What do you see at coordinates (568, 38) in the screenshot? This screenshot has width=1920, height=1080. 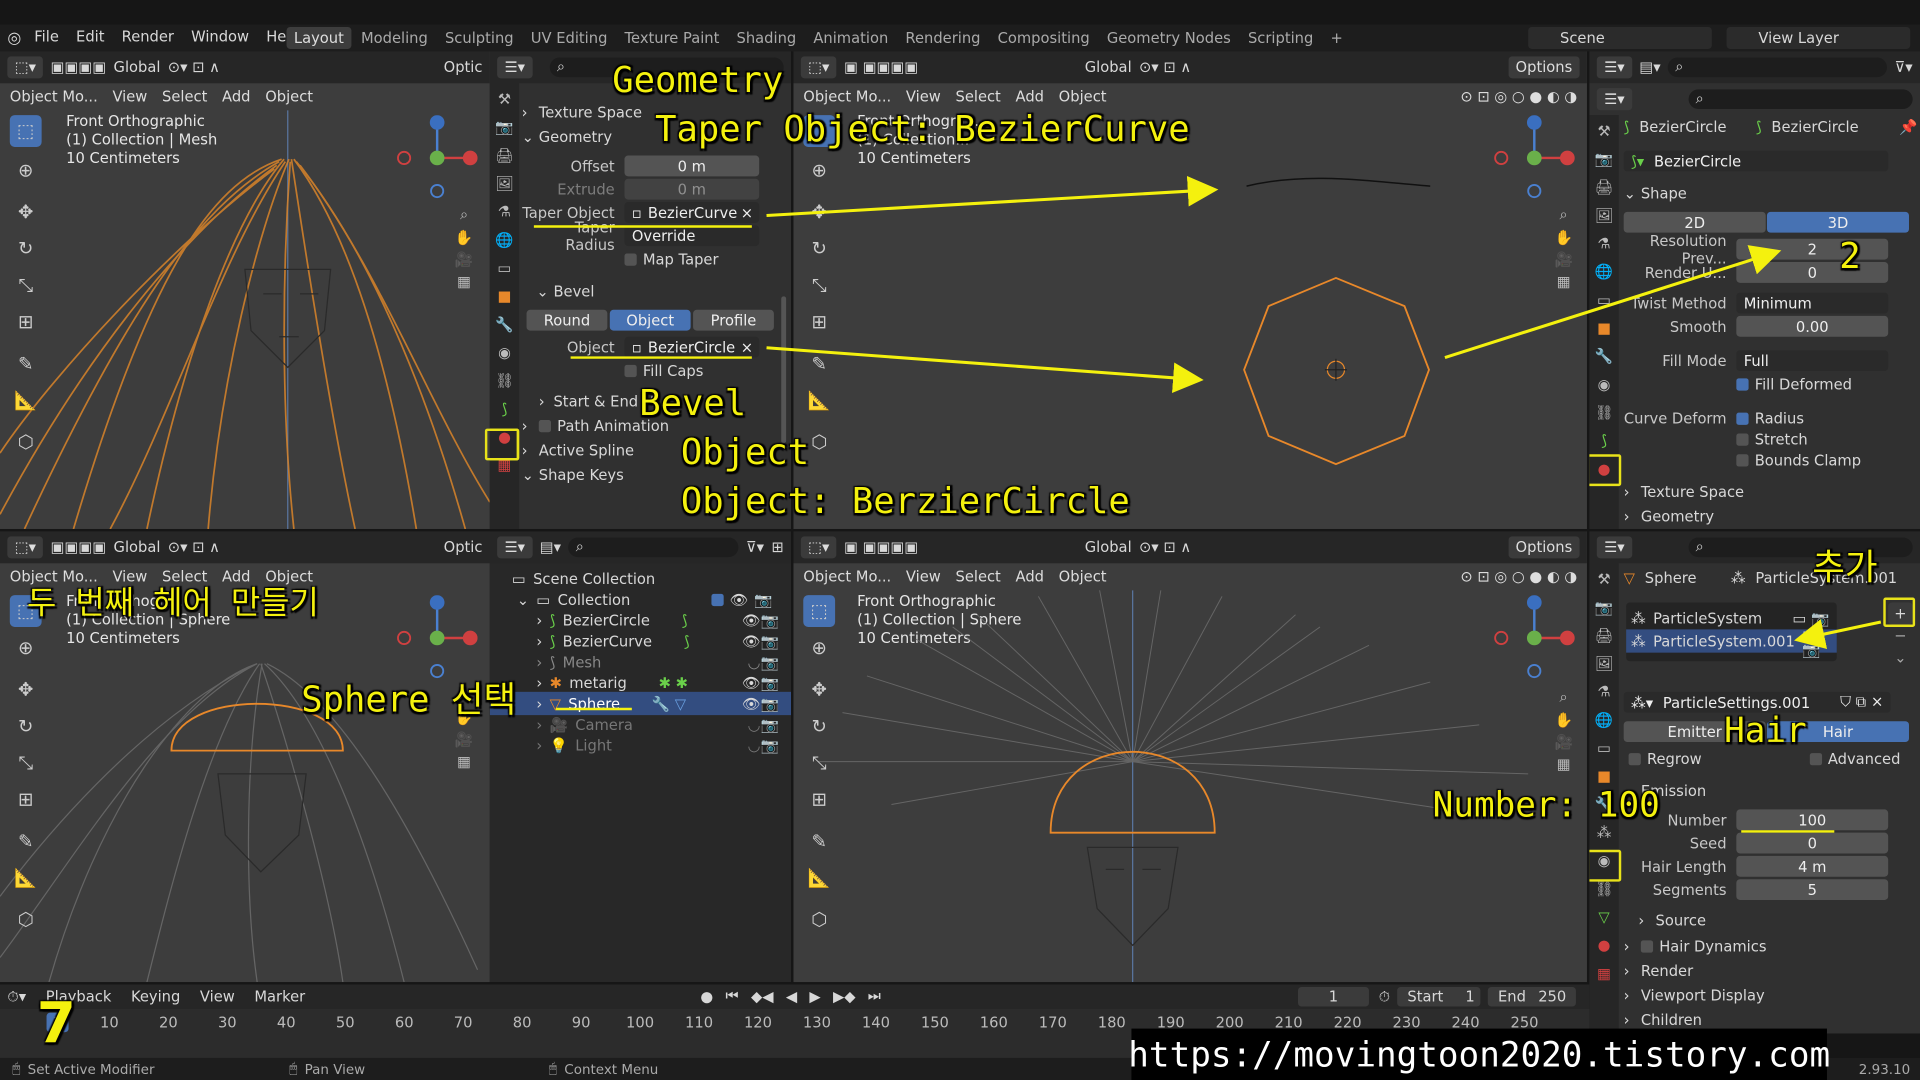 I see `tab-uv-editing: UV Editing` at bounding box center [568, 38].